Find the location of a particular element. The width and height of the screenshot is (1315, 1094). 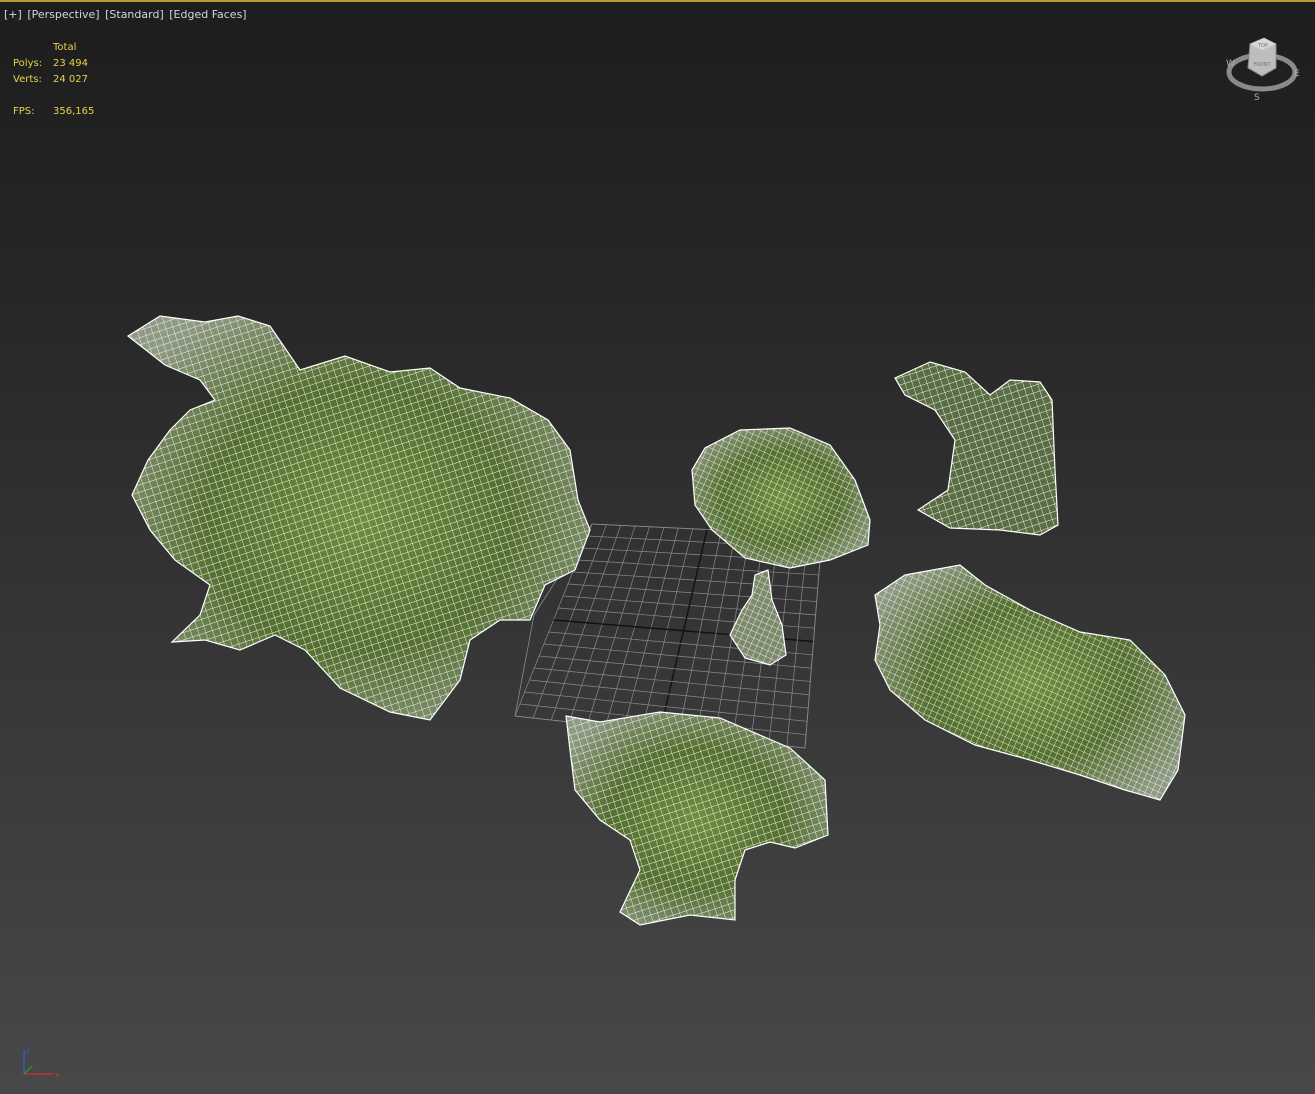

polys-label: Polys: is located at coordinates (28, 63).